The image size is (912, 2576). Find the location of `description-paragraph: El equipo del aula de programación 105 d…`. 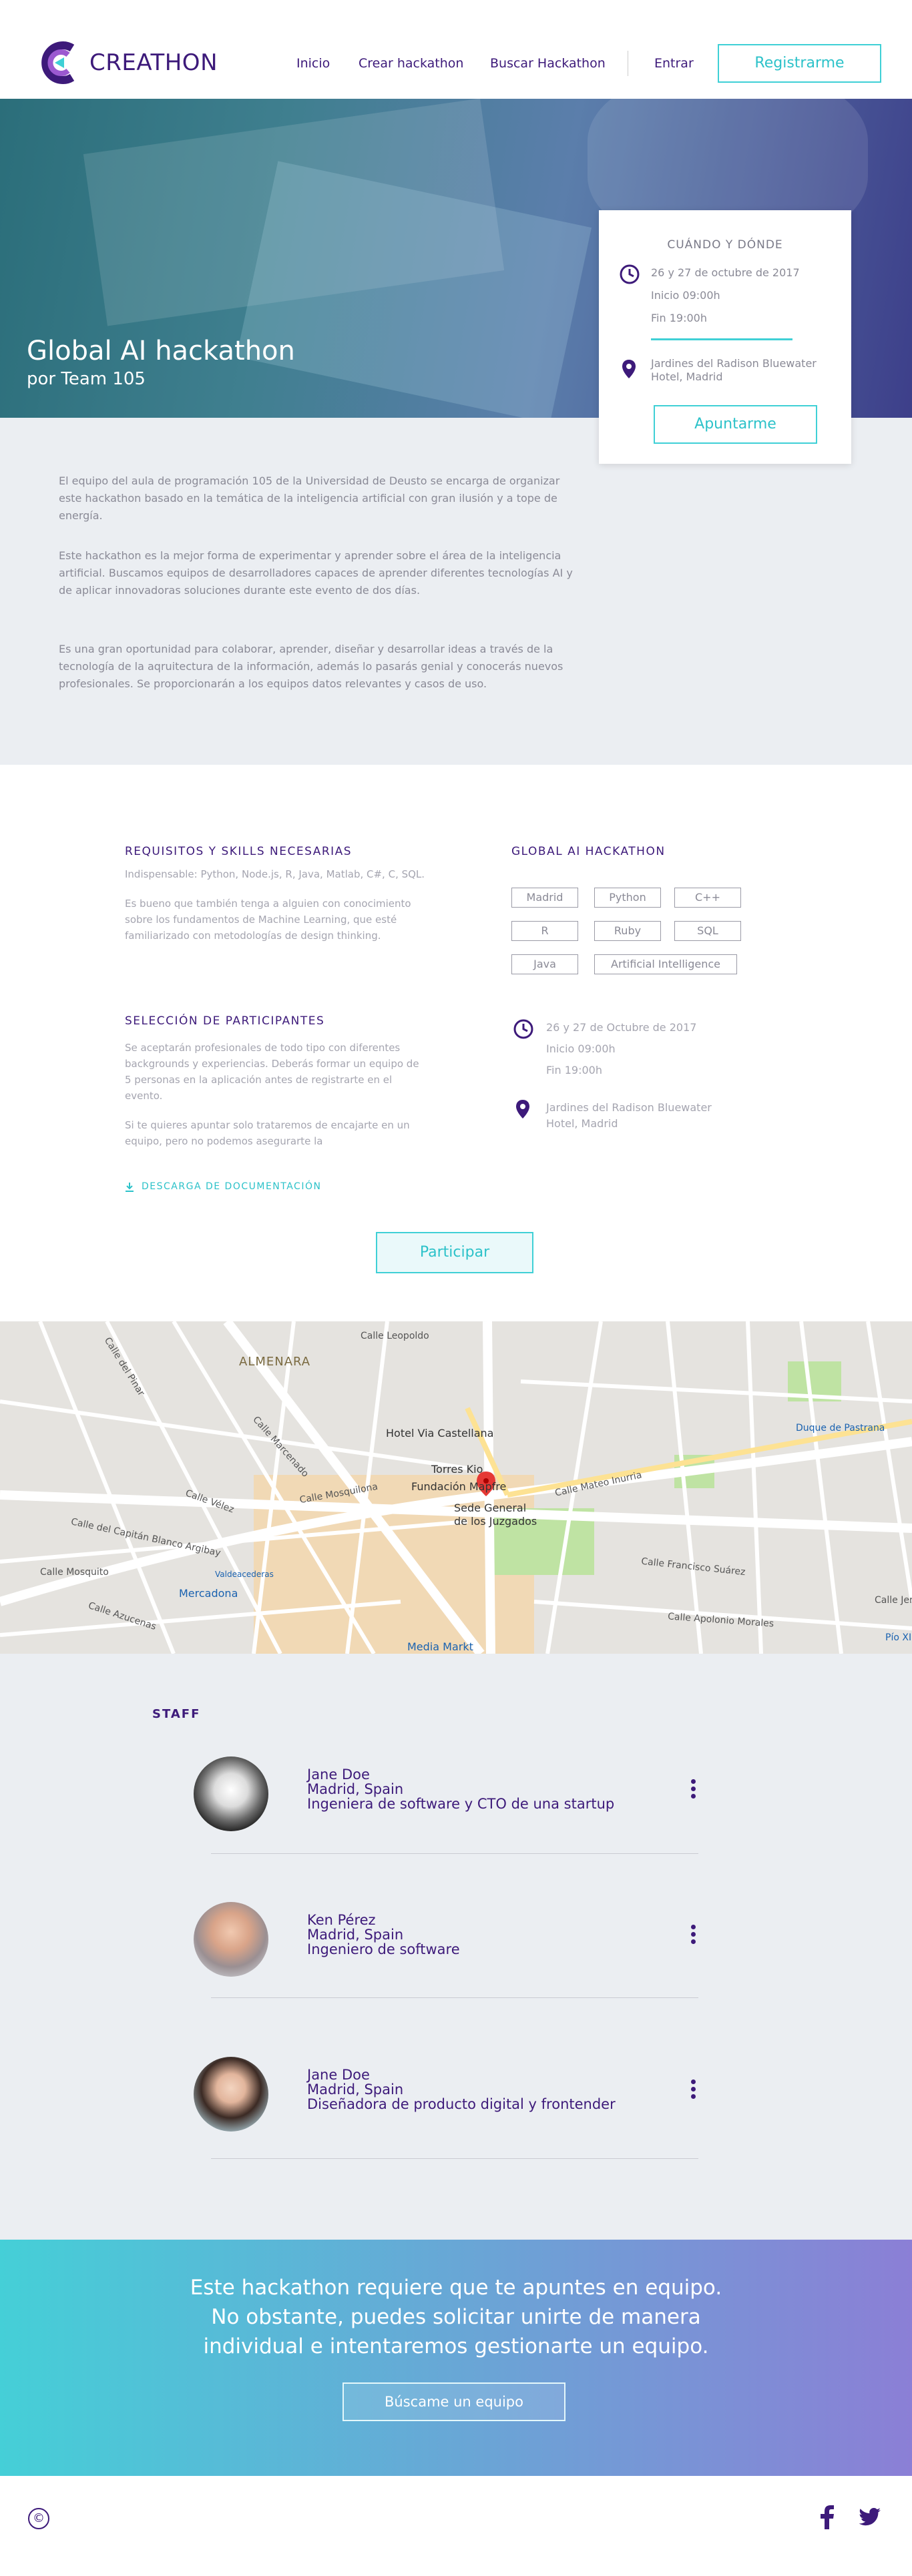

description-paragraph: El equipo del aula de programación 105 d… is located at coordinates (309, 498).